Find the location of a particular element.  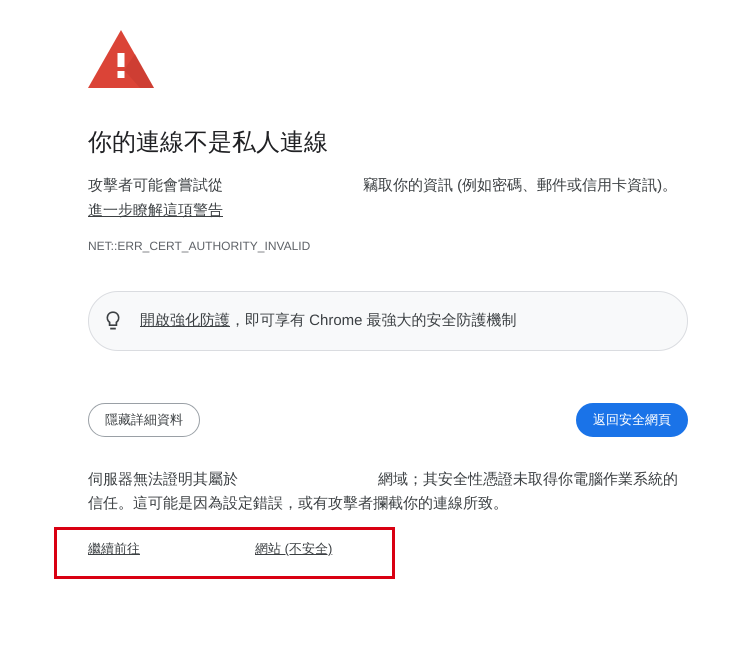

proceed-unsafe-link: 繼續前往 網站 (不安全) is located at coordinates (210, 549).